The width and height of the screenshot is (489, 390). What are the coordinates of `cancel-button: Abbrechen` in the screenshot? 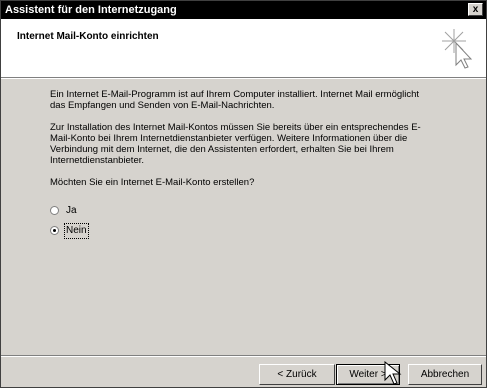 It's located at (445, 374).